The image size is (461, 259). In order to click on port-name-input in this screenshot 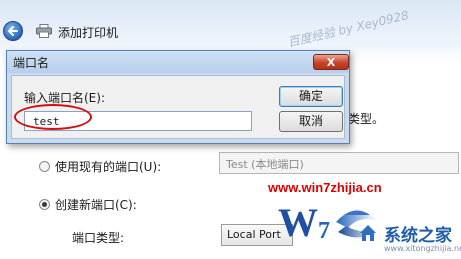, I will do `click(138, 121)`.